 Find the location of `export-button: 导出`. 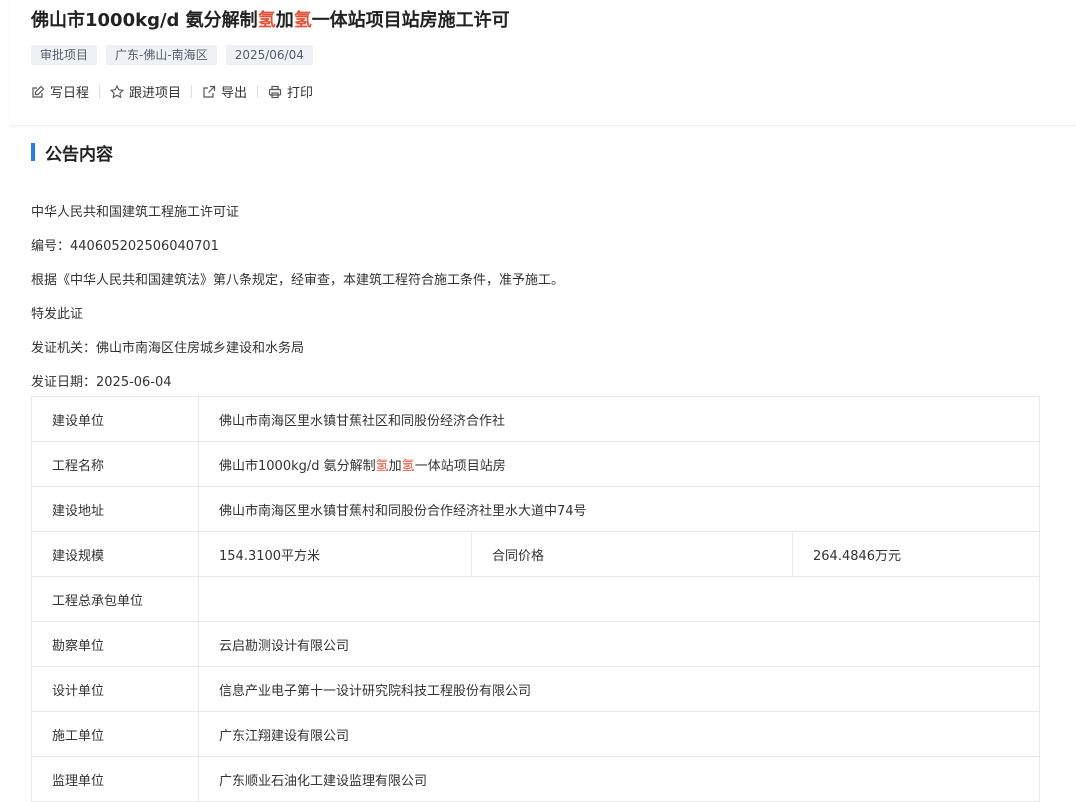

export-button: 导出 is located at coordinates (224, 91).